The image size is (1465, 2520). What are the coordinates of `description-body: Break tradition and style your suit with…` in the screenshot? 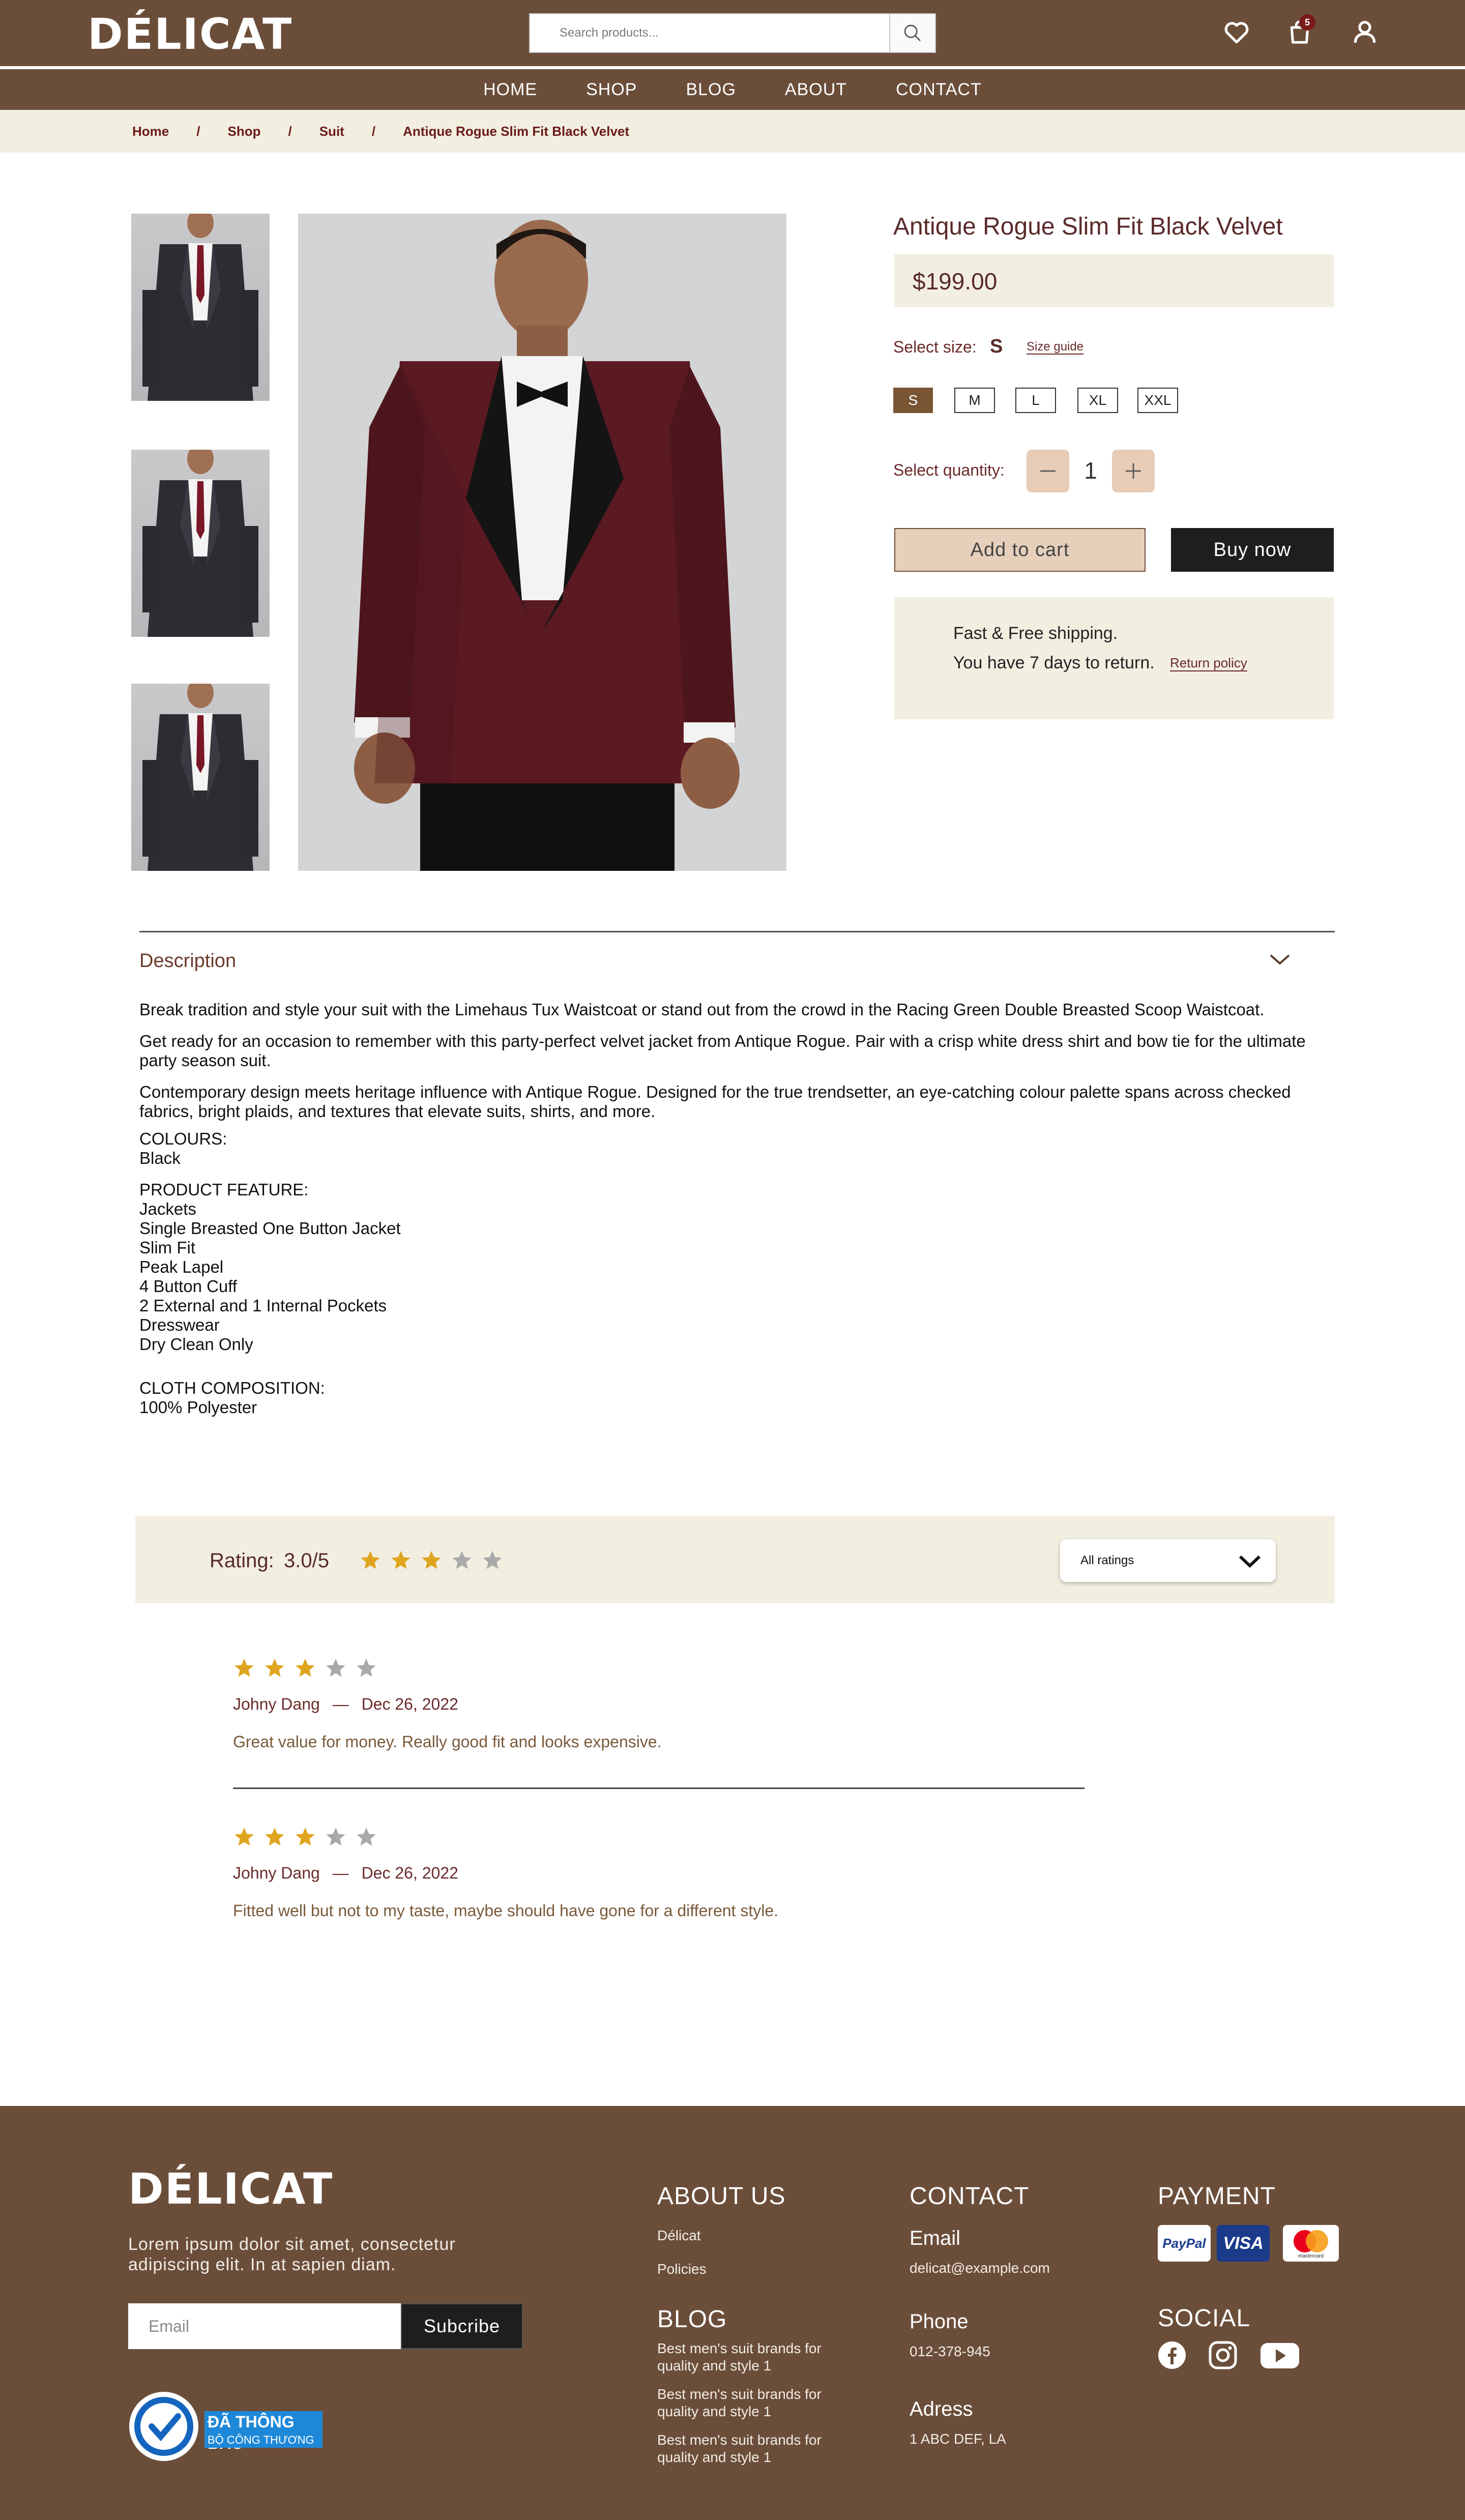 It's located at (732, 1214).